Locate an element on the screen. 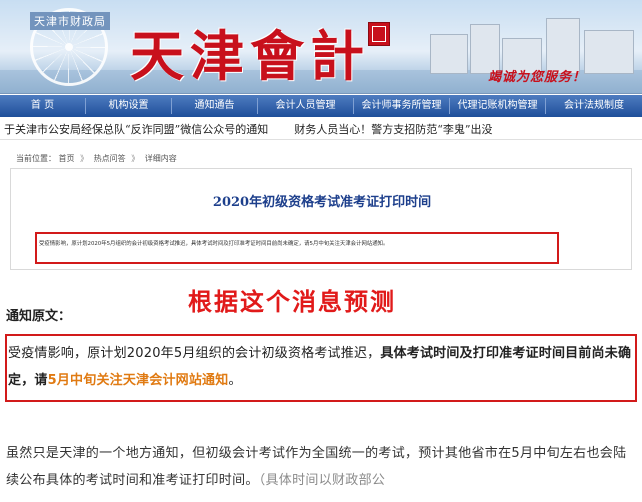 This screenshot has height=502, width=642. breadcrumb-current: 详细内容 is located at coordinates (160, 158).